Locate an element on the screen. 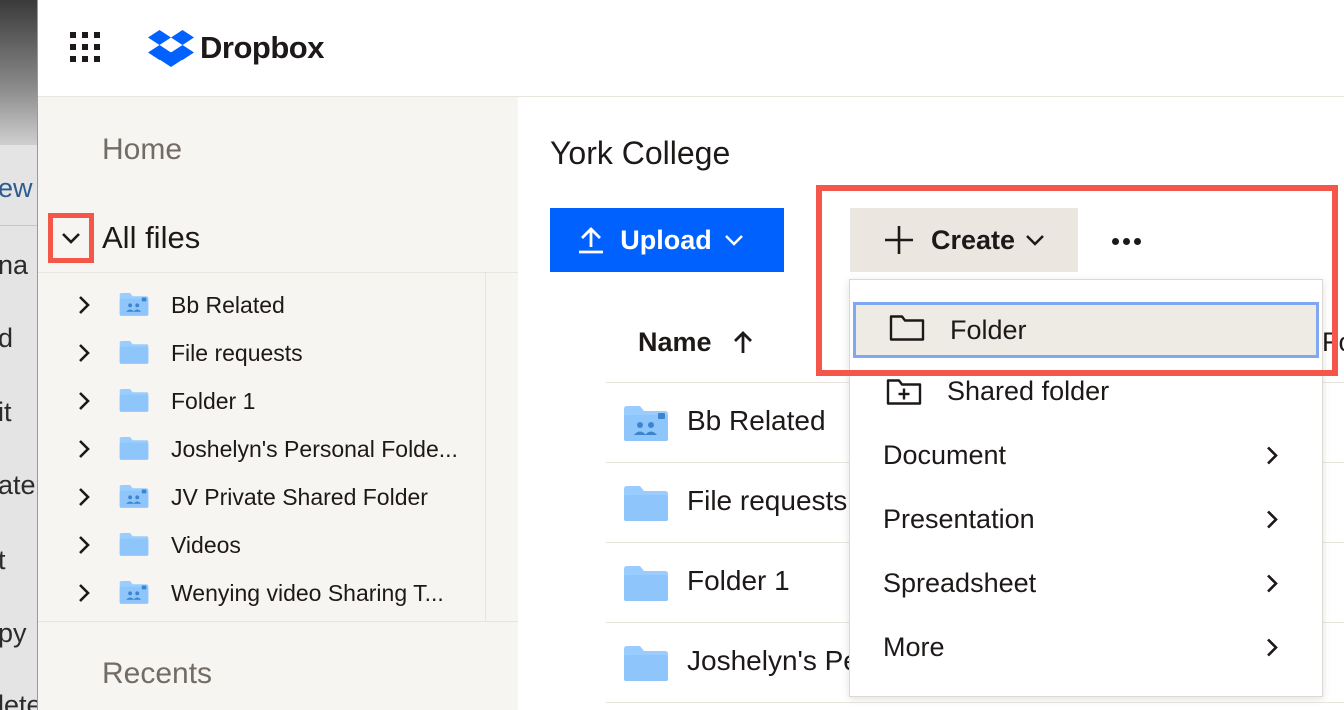  create-menu-item-spreadsheet: Spreadsheet is located at coordinates (1086, 586).